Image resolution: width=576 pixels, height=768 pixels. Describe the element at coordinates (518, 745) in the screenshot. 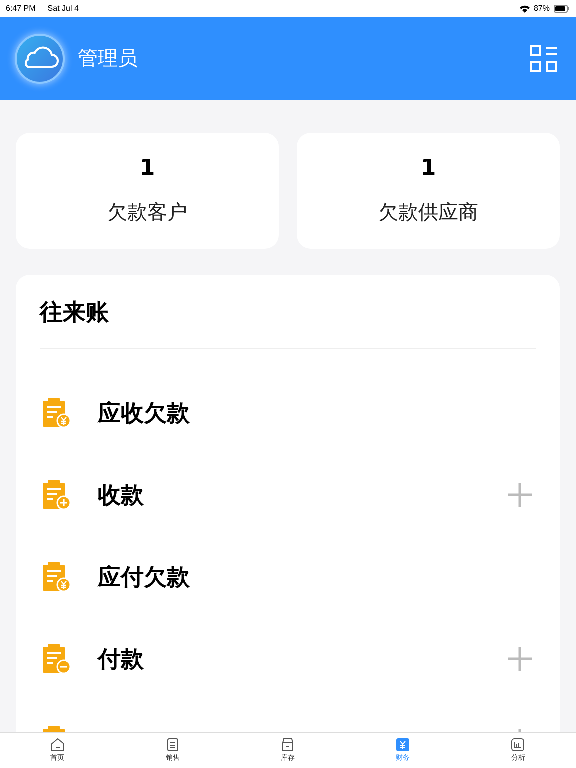

I see `bar-chart-icon` at that location.